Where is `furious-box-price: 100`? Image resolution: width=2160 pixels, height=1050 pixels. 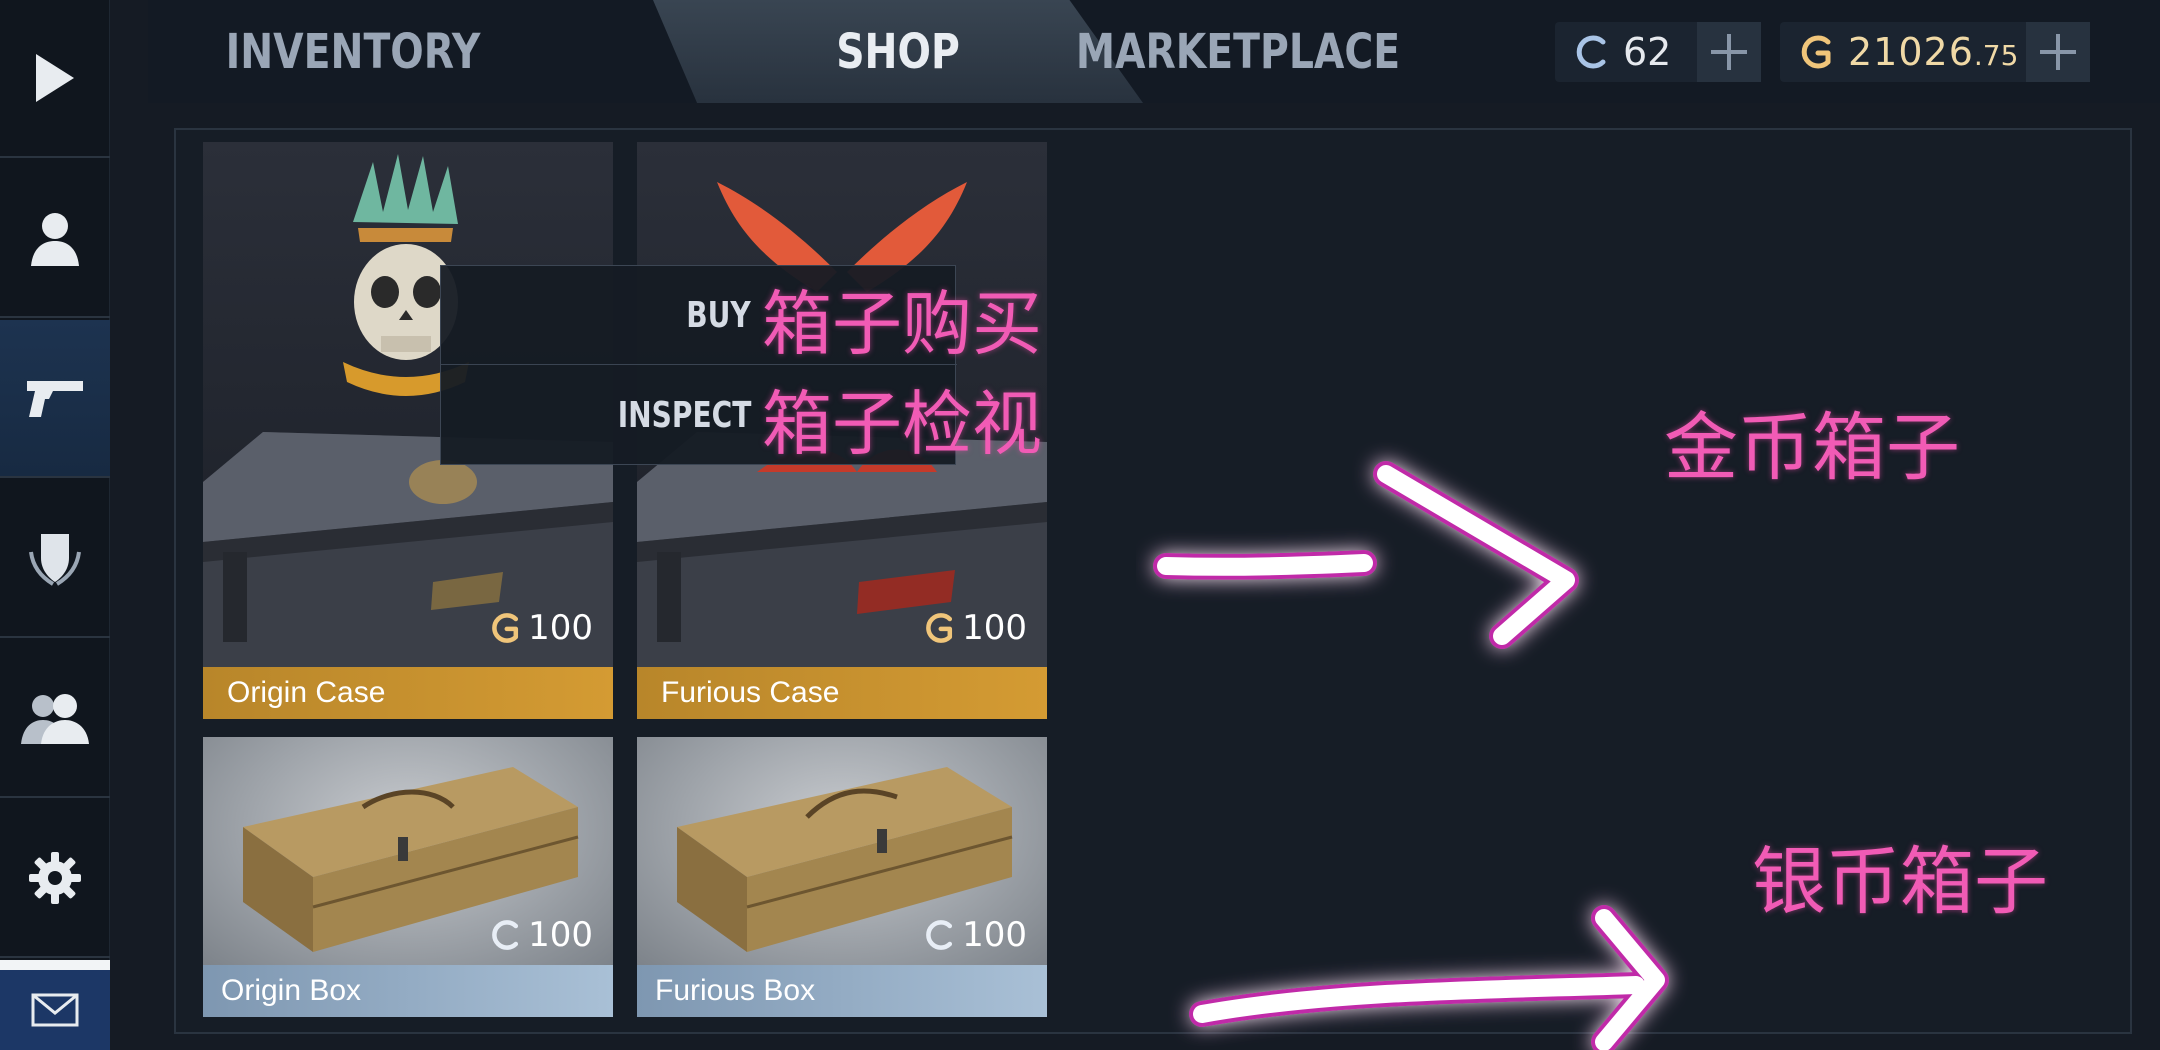
furious-box-price: 100 is located at coordinates (974, 935).